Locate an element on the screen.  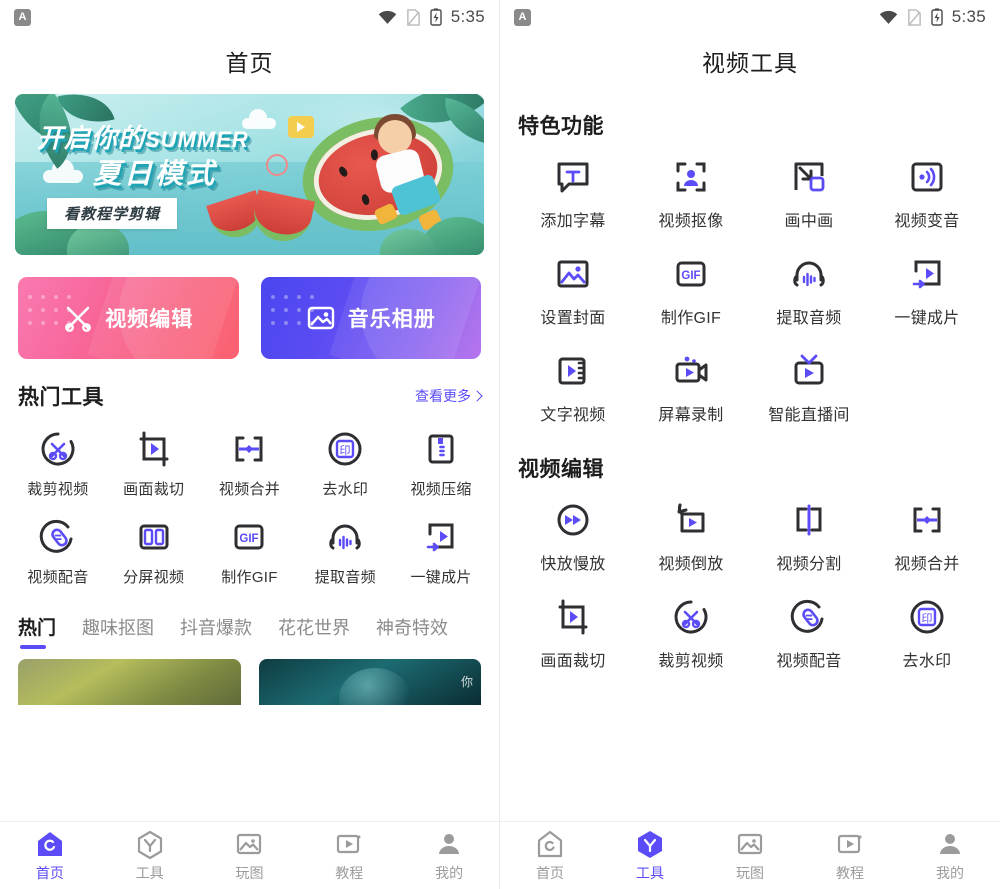
tool-picture-in-picture: 画中画 is located at coordinates (809, 193).